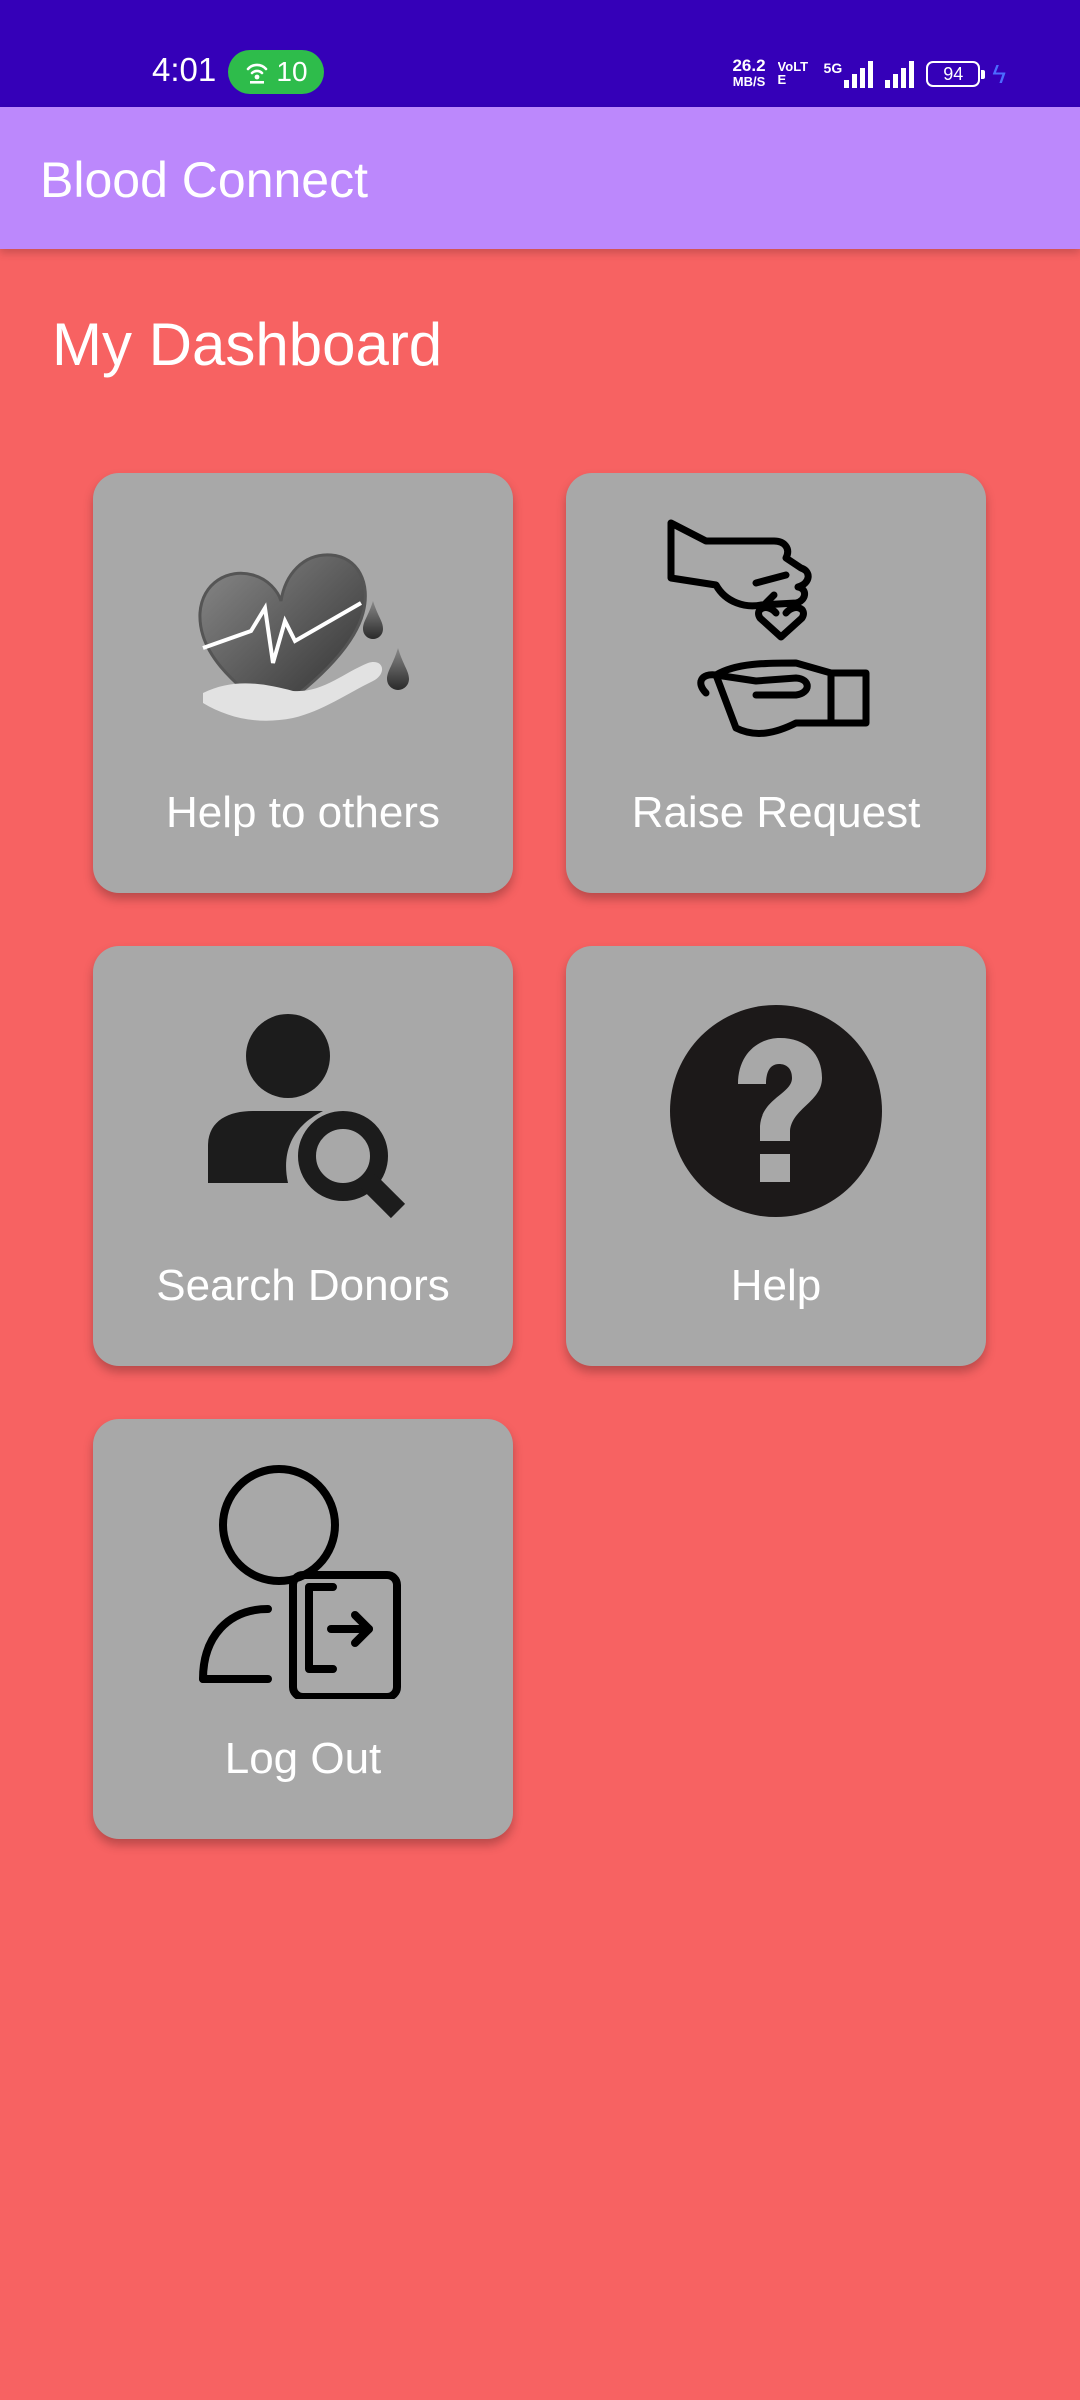 The image size is (1080, 2400). I want to click on card-label: Log Out, so click(303, 1758).